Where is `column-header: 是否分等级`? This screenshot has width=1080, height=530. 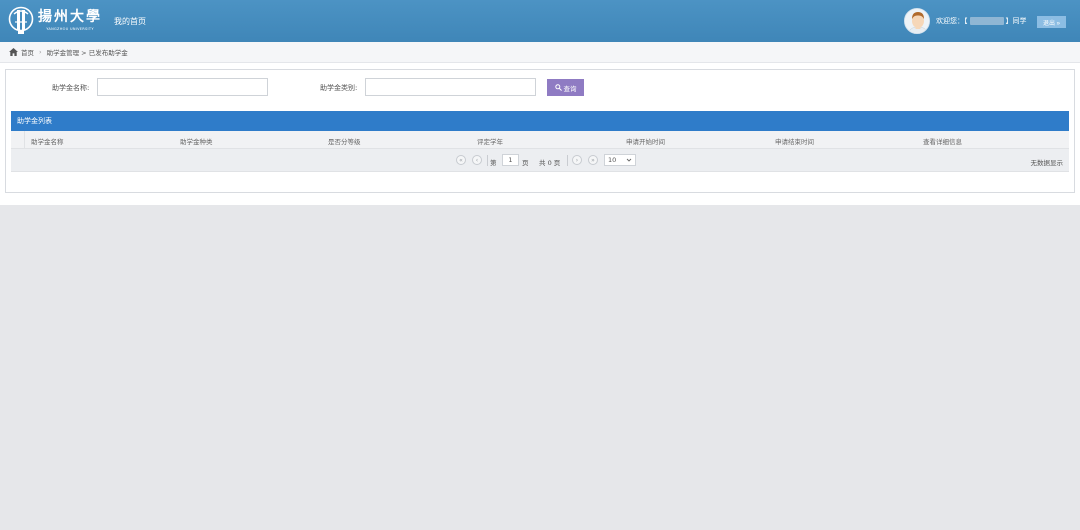 column-header: 是否分等级 is located at coordinates (344, 141).